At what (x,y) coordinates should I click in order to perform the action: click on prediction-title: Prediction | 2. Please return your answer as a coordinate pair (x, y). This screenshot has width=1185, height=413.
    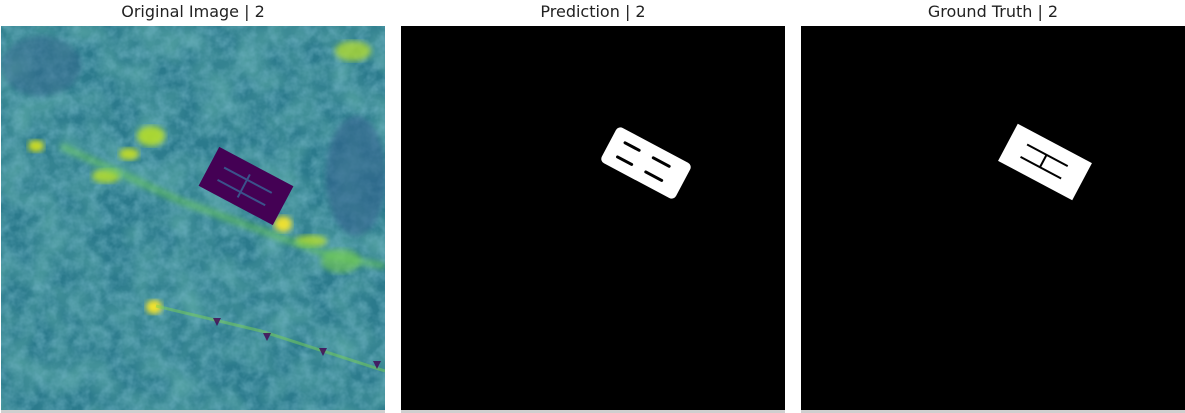
    Looking at the image, I should click on (593, 11).